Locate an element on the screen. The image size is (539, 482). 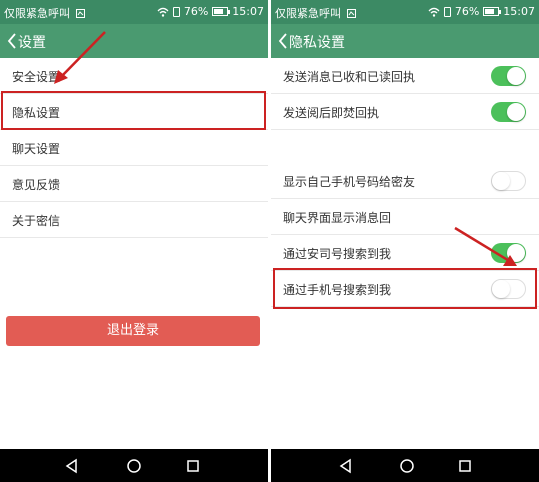
privacy-item-label: 显示自己手机号码给密友 is located at coordinates (349, 182).